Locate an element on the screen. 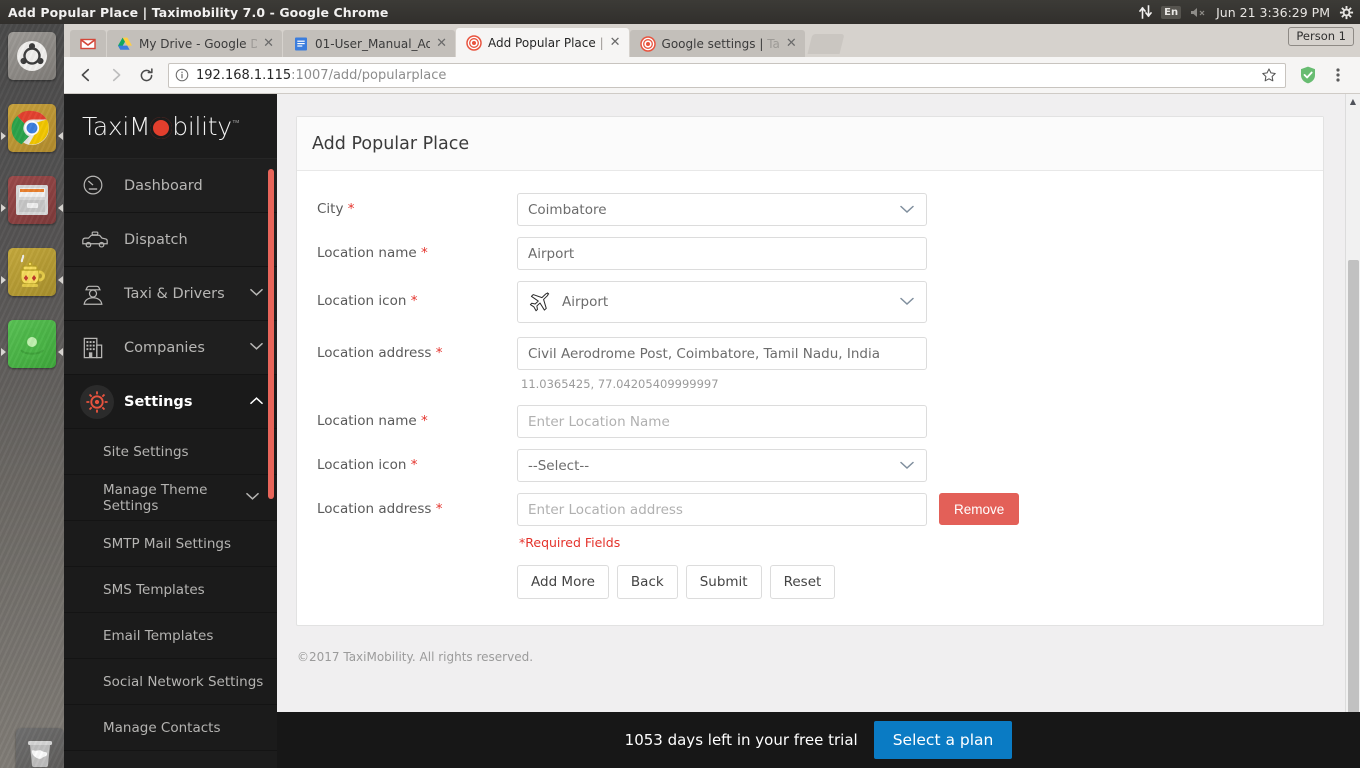  unity-launcher is located at coordinates (32, 396).